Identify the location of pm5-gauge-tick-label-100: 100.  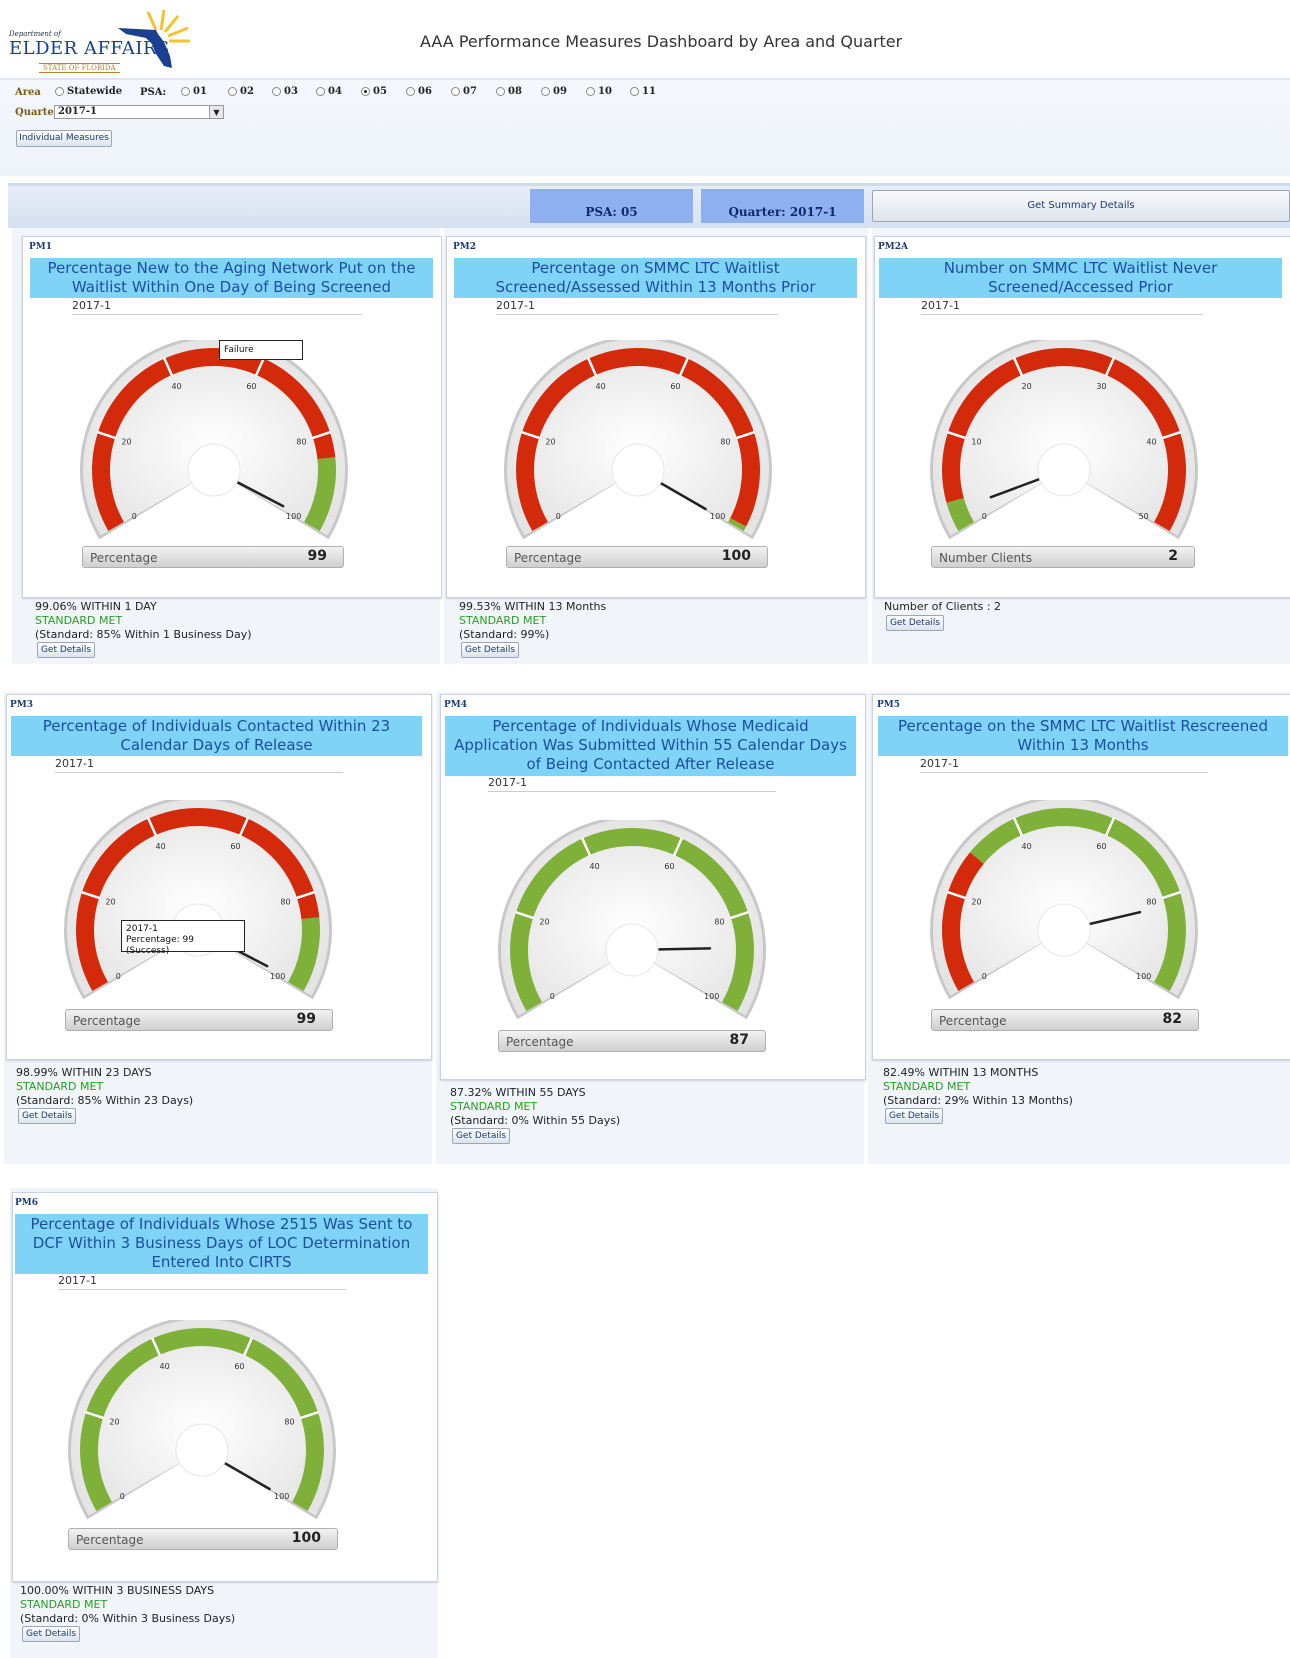
(1143, 976).